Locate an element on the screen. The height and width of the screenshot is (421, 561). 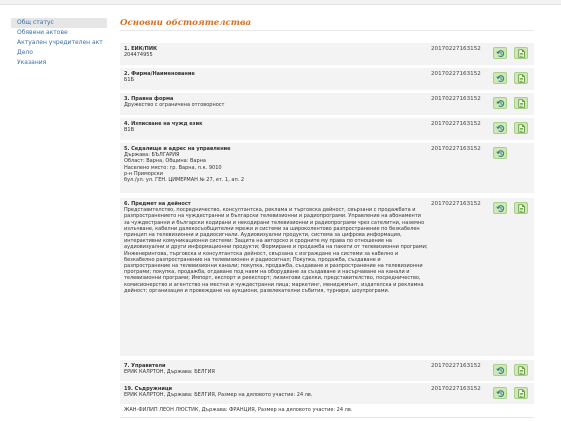
main-content: Основни обстоятелства is located at coordinates (327, 24).